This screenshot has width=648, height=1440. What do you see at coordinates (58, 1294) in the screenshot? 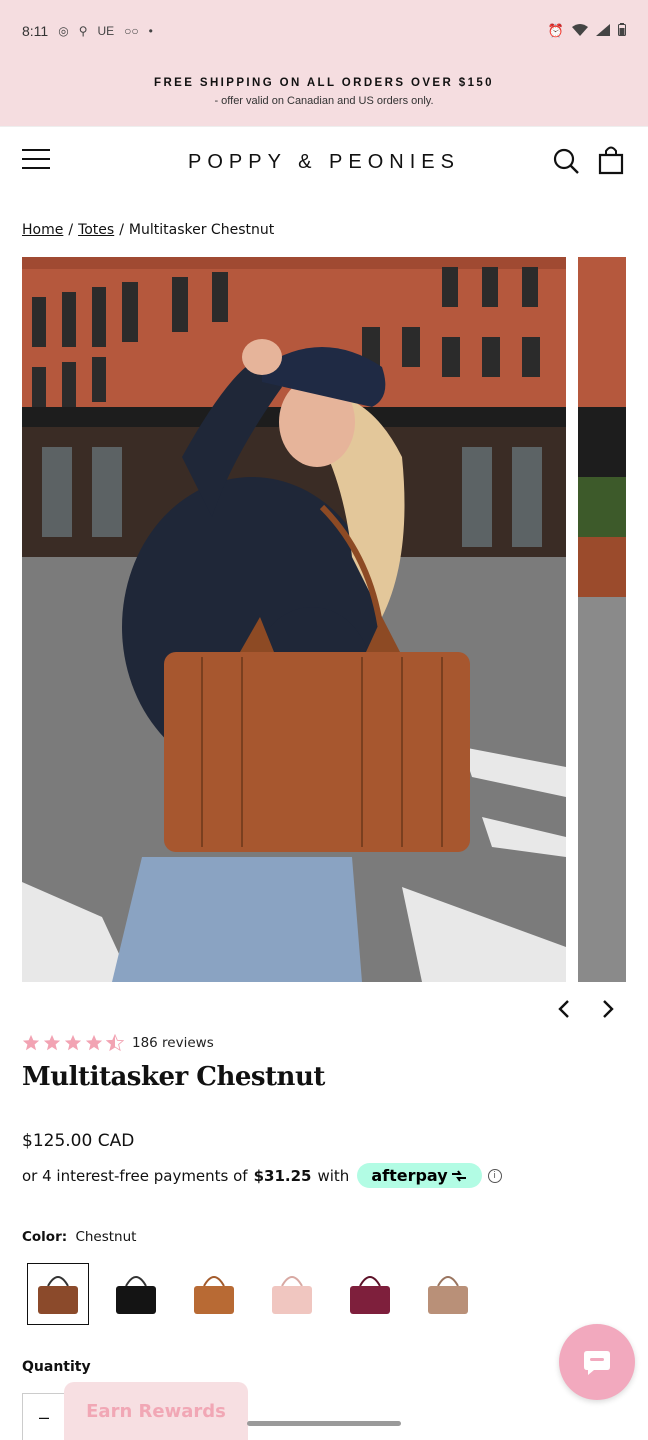
I see `swatch-chestnut` at bounding box center [58, 1294].